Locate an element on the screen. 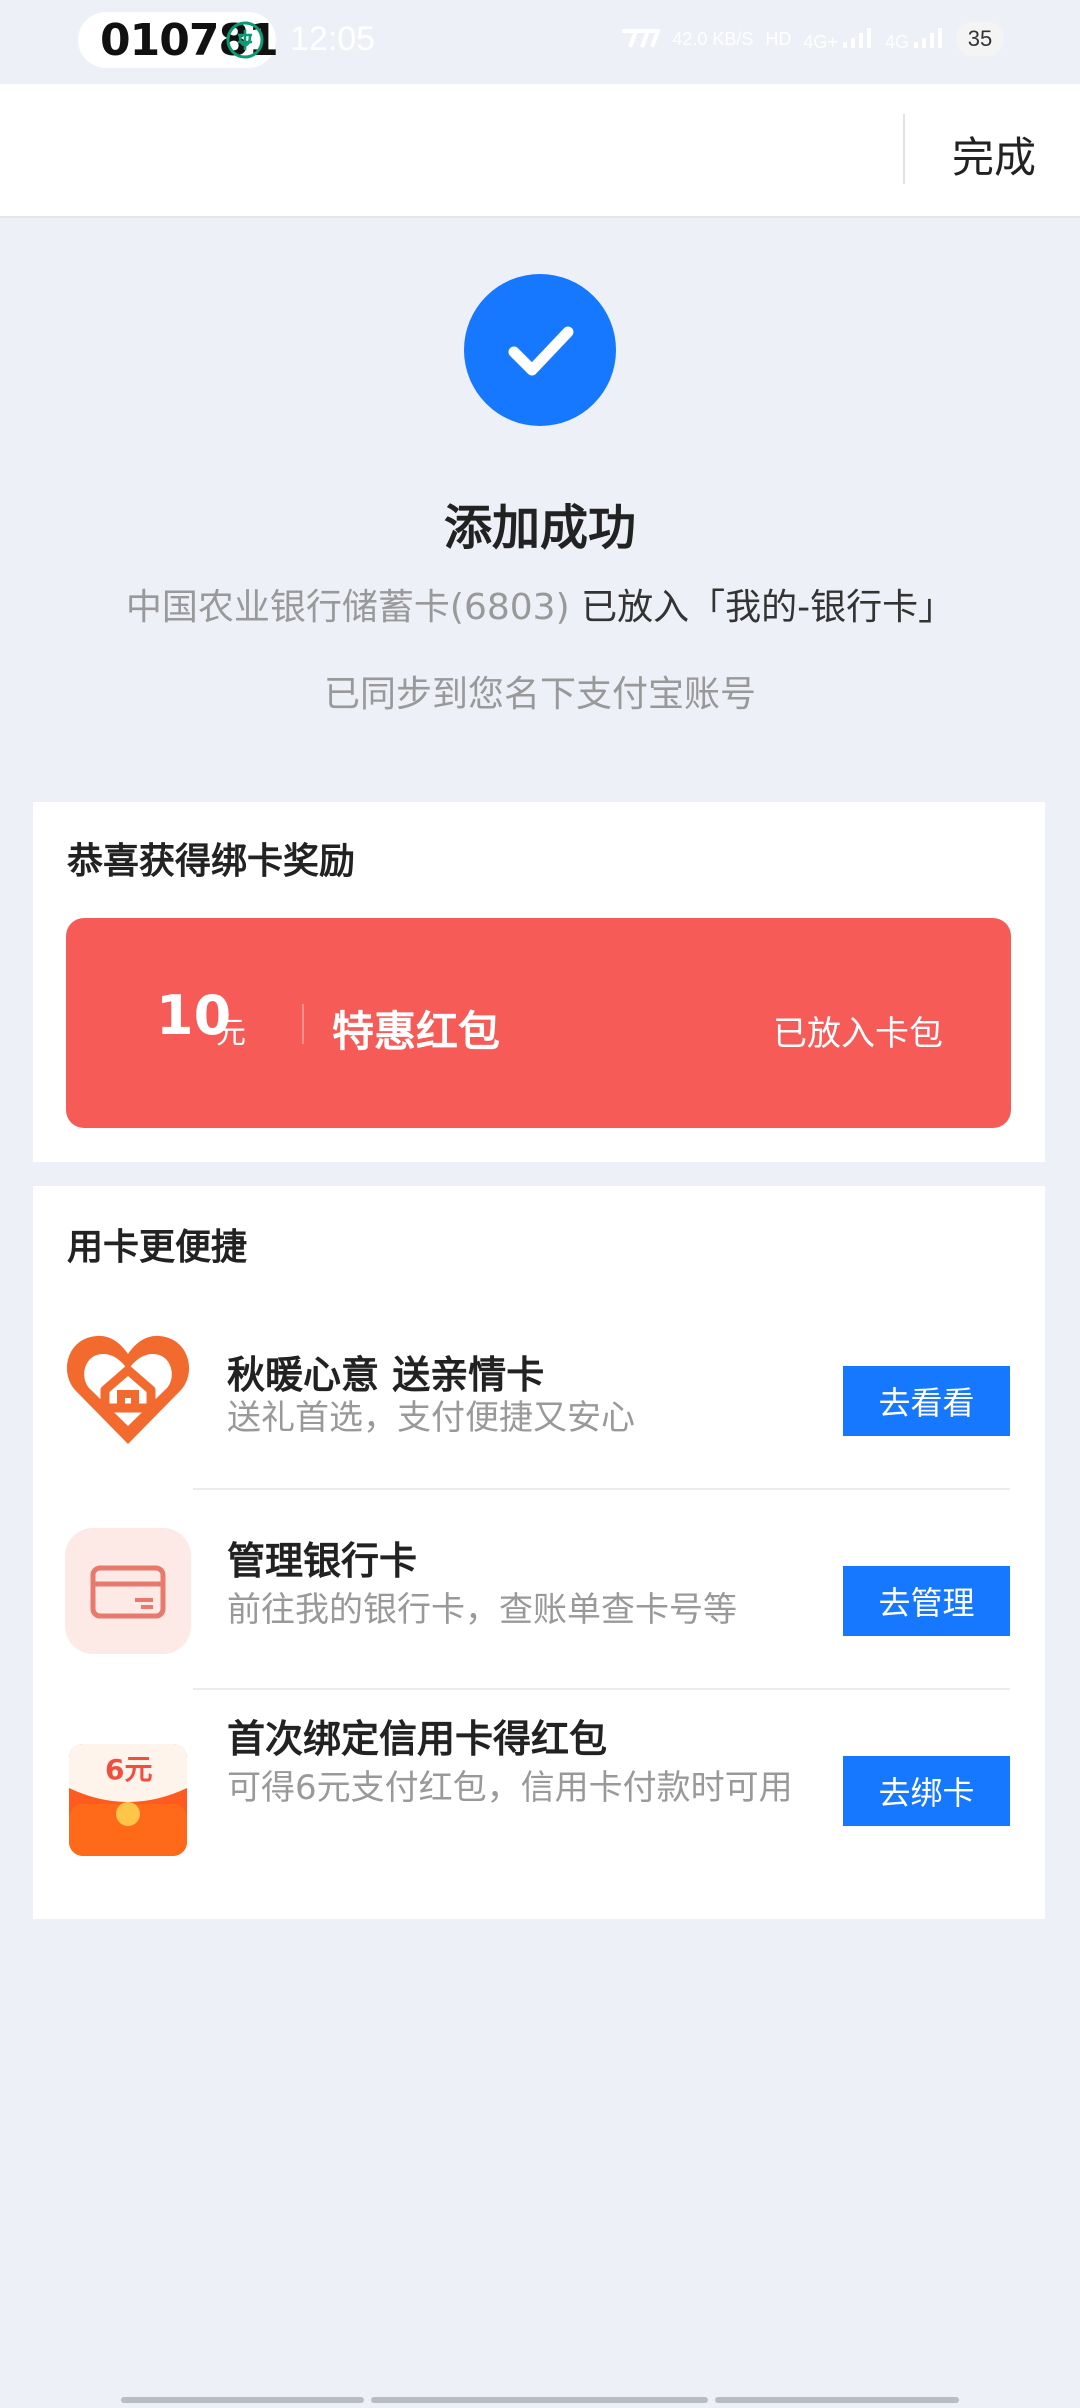  item-subtitle: 可得6元支付红包，信用卡付款时可用 is located at coordinates (510, 1788).